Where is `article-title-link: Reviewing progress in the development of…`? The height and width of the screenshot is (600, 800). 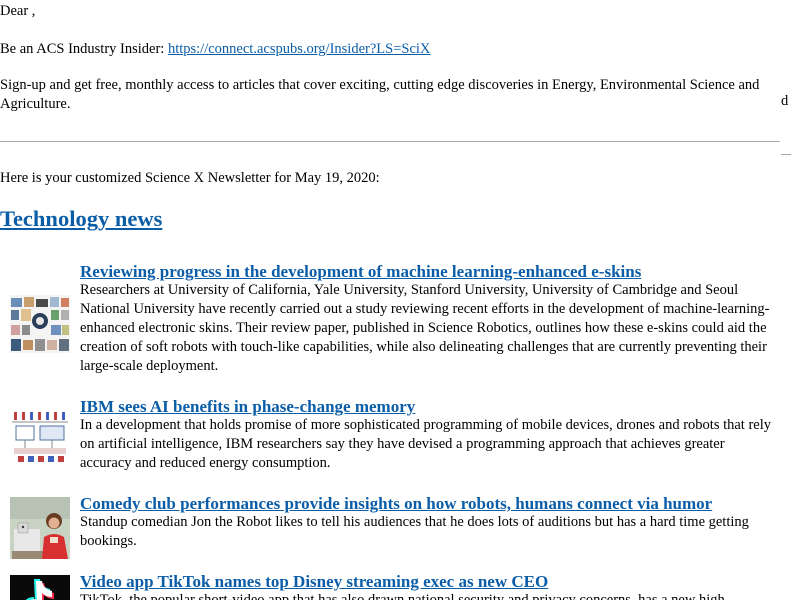
article-title-link: Reviewing progress in the development of… is located at coordinates (360, 272).